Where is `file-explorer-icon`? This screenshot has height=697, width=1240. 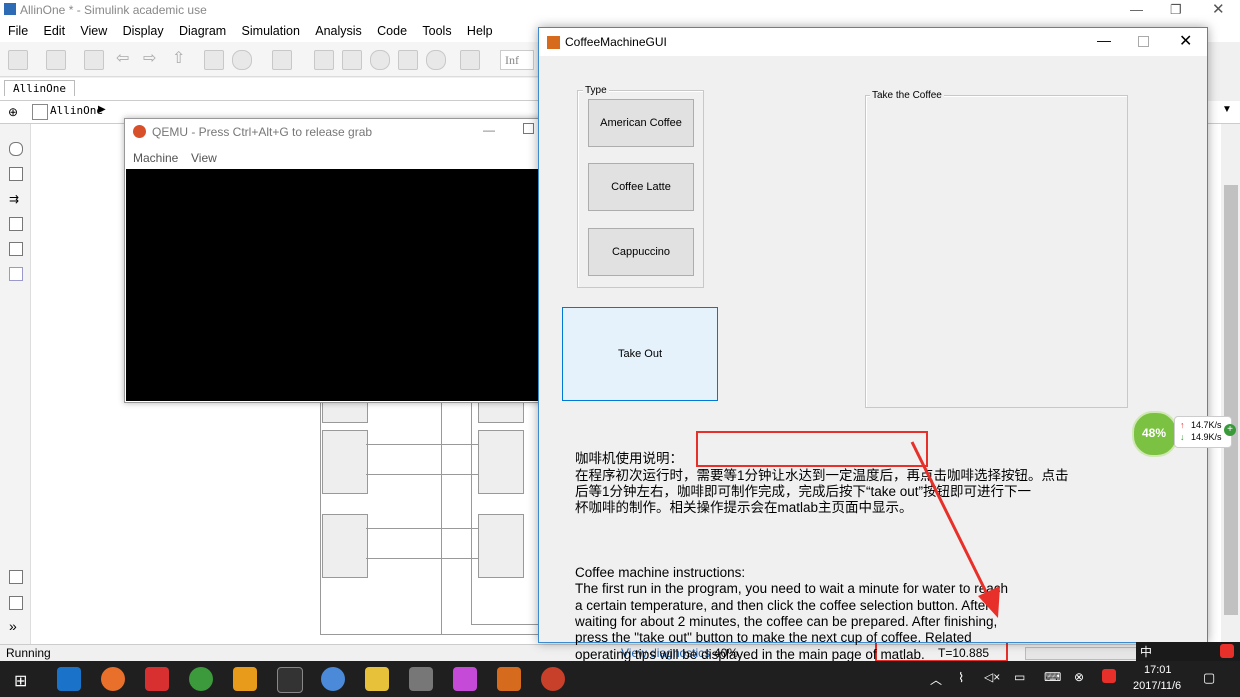 file-explorer-icon is located at coordinates (377, 679).